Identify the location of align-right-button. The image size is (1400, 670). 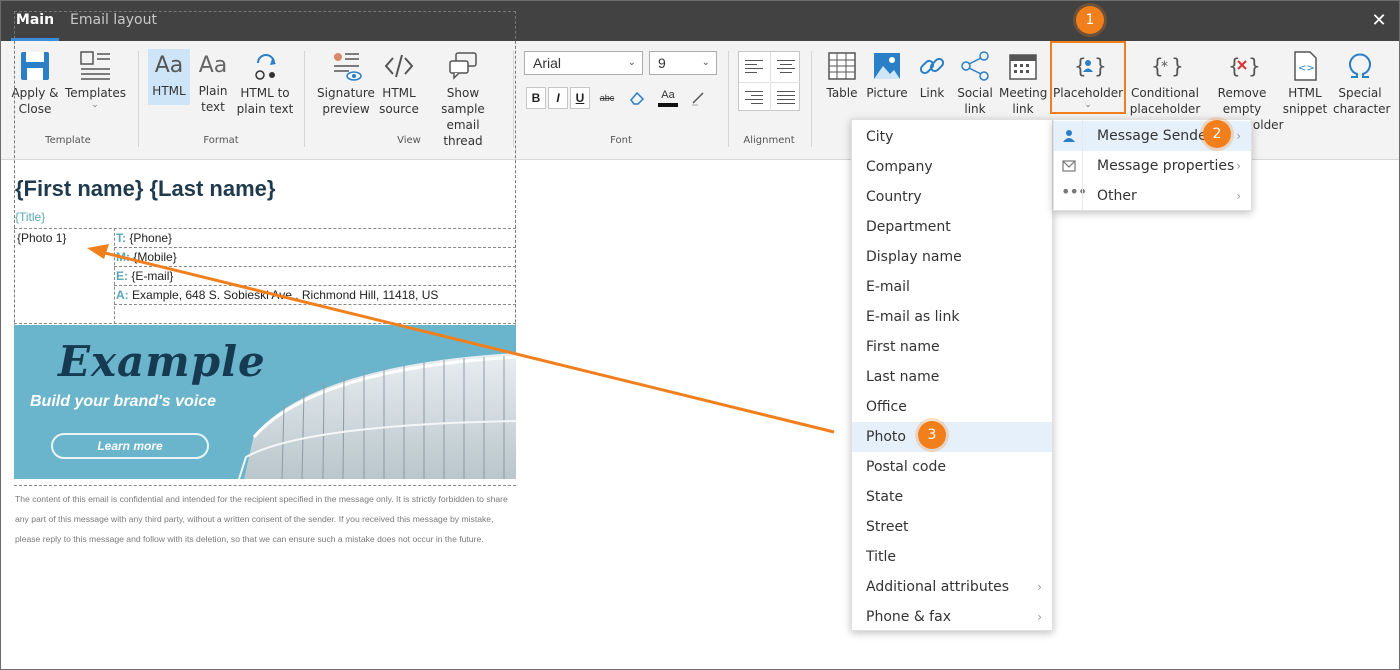
(754, 96).